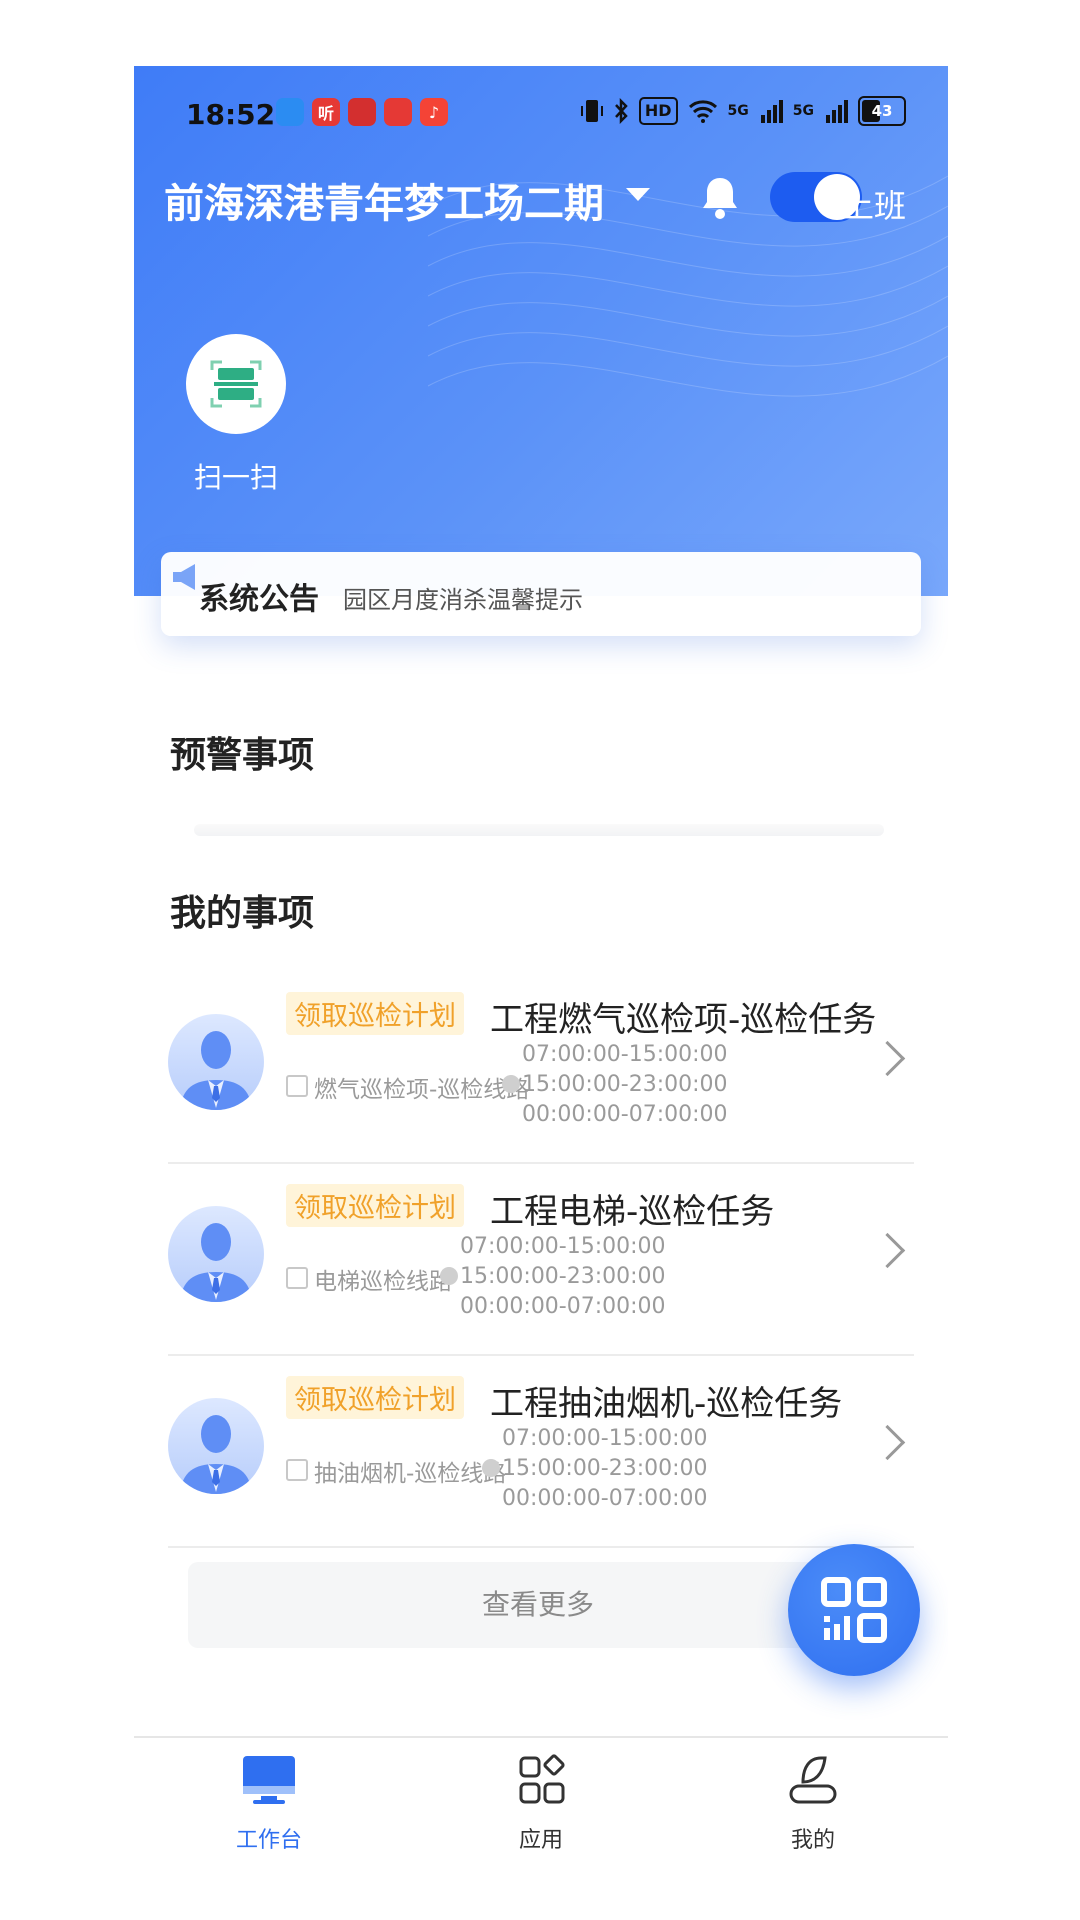  I want to click on bottom-tab-bar: 工作台 应用 我的, so click(541, 1828).